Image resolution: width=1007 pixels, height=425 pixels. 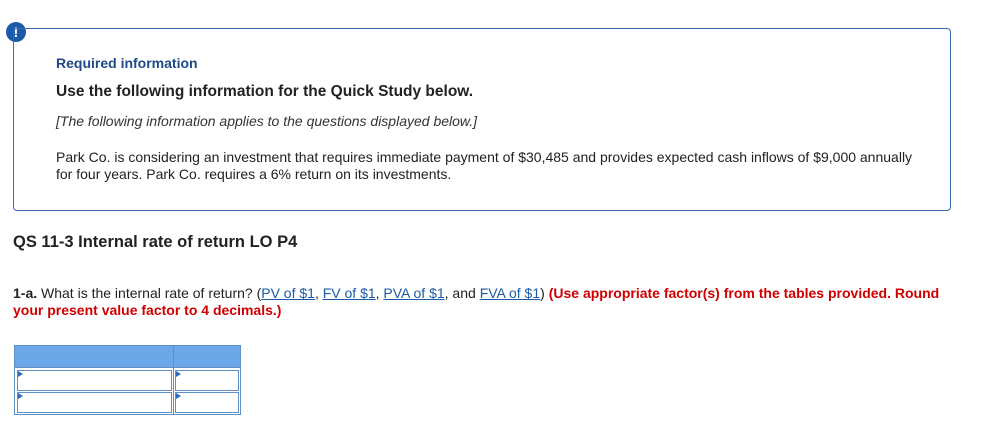 I want to click on question-prompt-end: ), so click(x=544, y=293).